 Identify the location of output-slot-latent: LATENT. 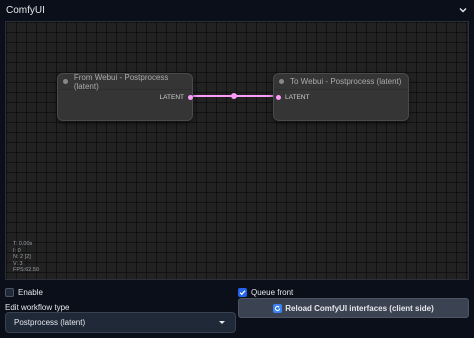
(176, 97).